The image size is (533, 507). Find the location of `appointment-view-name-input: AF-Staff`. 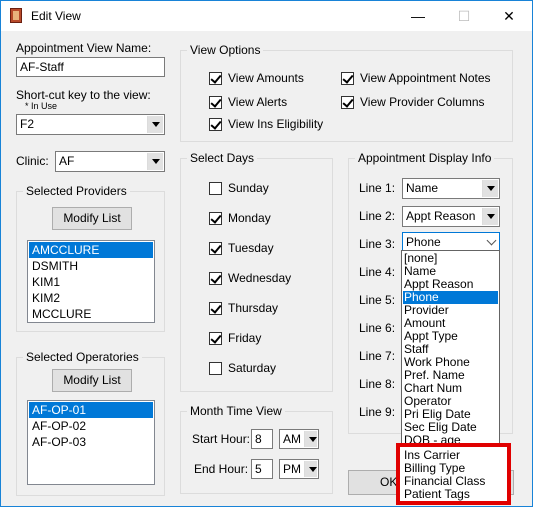

appointment-view-name-input: AF-Staff is located at coordinates (90, 67).